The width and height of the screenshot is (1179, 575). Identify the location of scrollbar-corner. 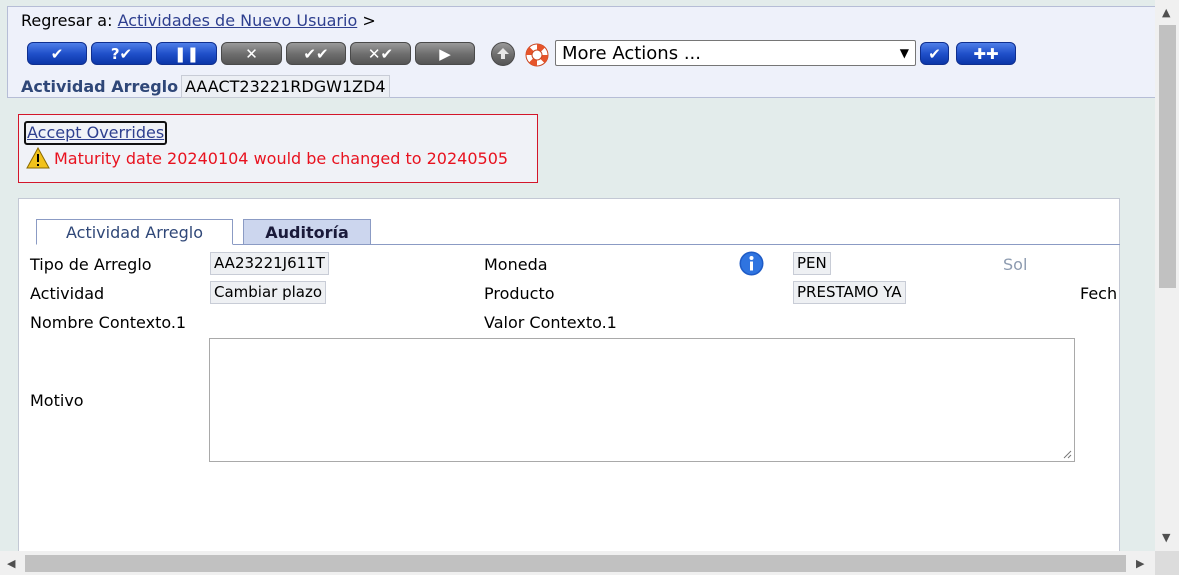
(1167, 563).